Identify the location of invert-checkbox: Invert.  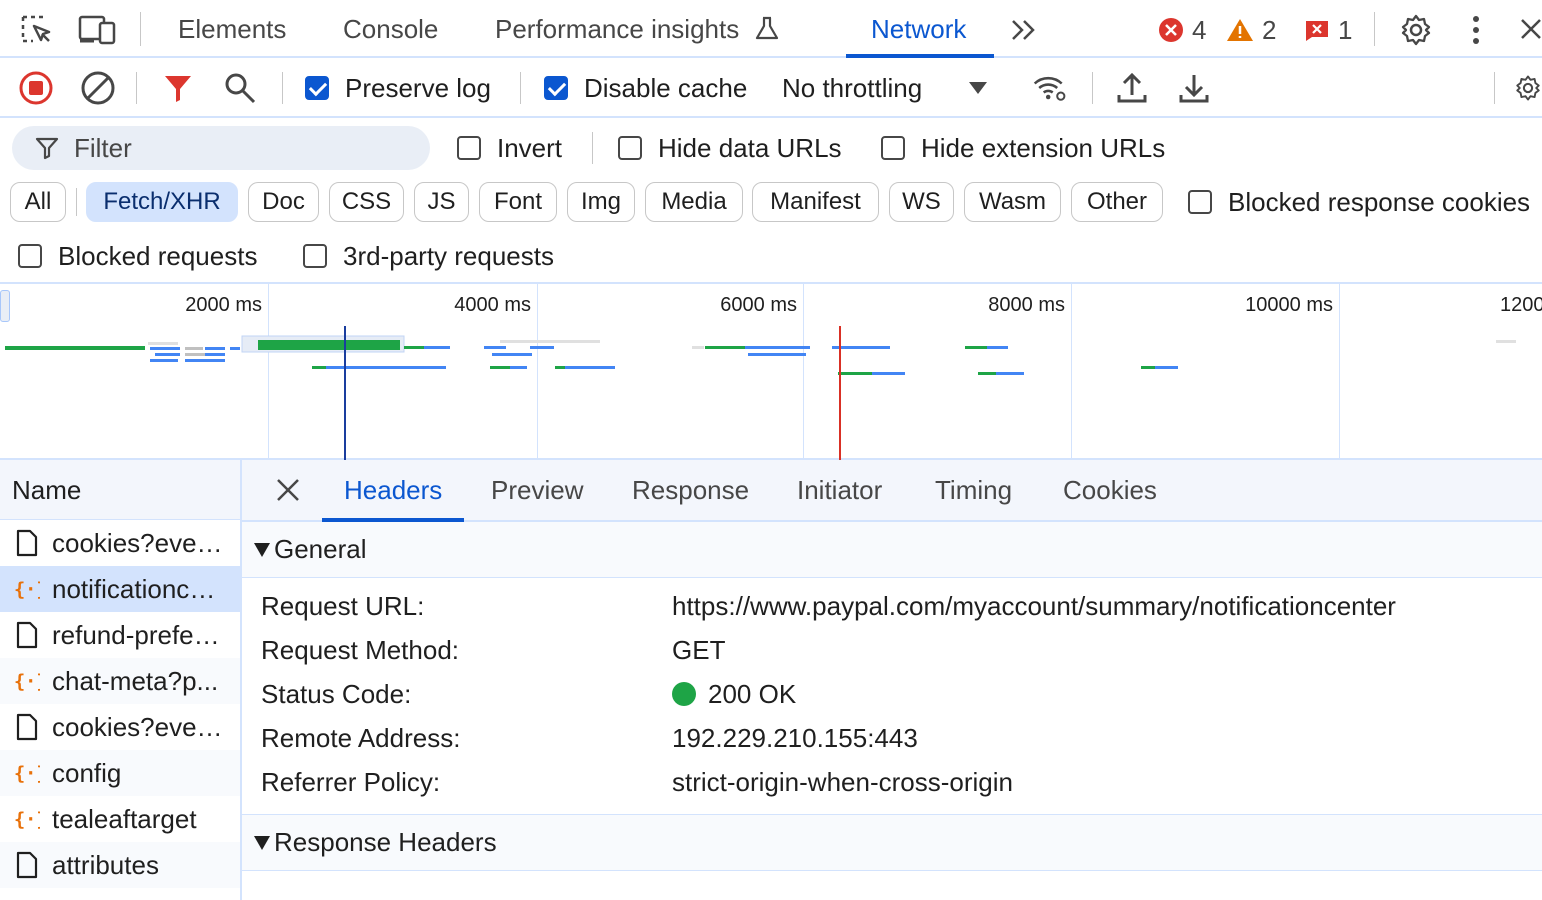
(509, 148).